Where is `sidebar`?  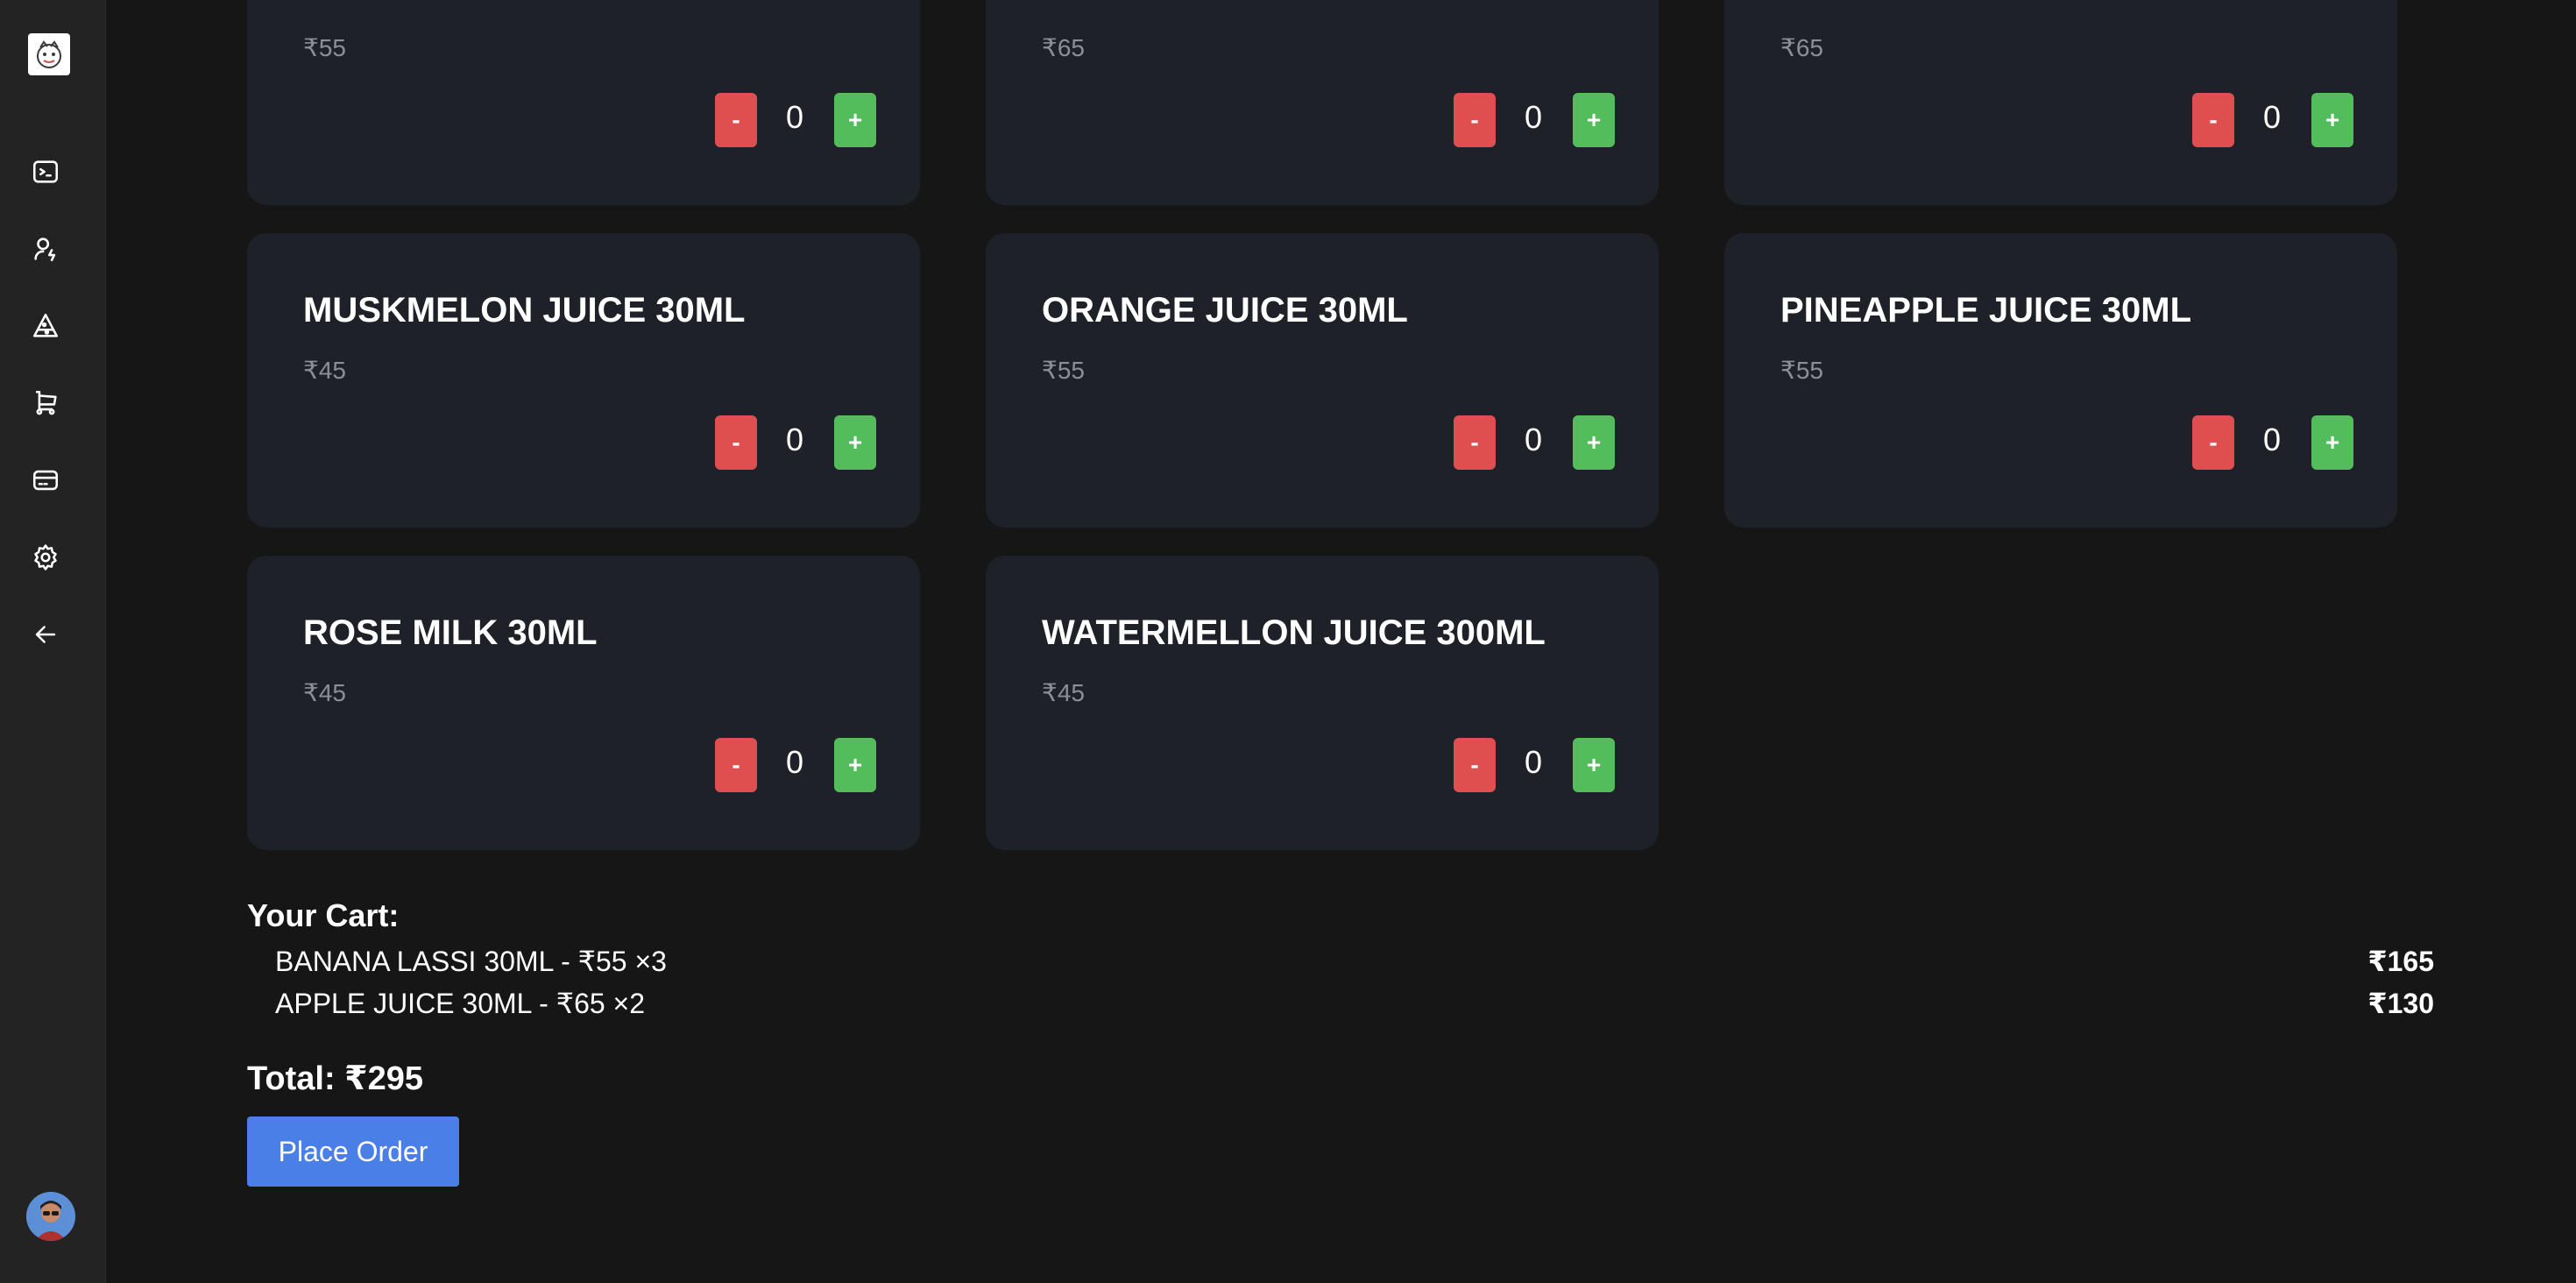 sidebar is located at coordinates (53, 641).